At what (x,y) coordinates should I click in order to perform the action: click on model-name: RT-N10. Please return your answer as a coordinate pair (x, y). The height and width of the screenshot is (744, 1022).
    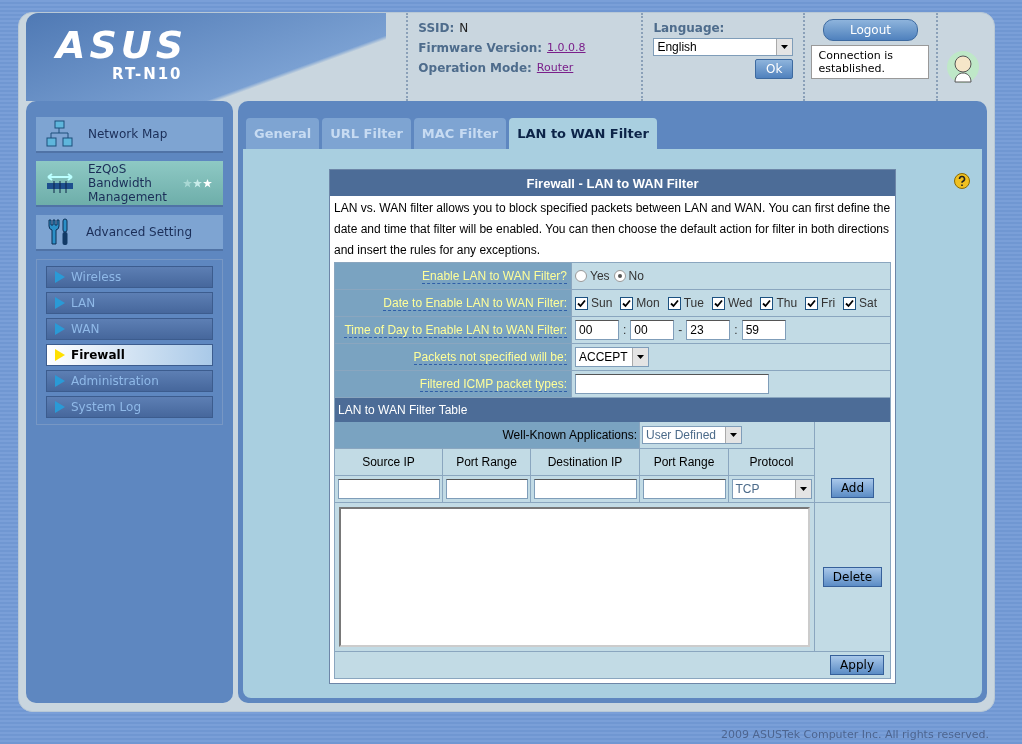
    Looking at the image, I should click on (147, 74).